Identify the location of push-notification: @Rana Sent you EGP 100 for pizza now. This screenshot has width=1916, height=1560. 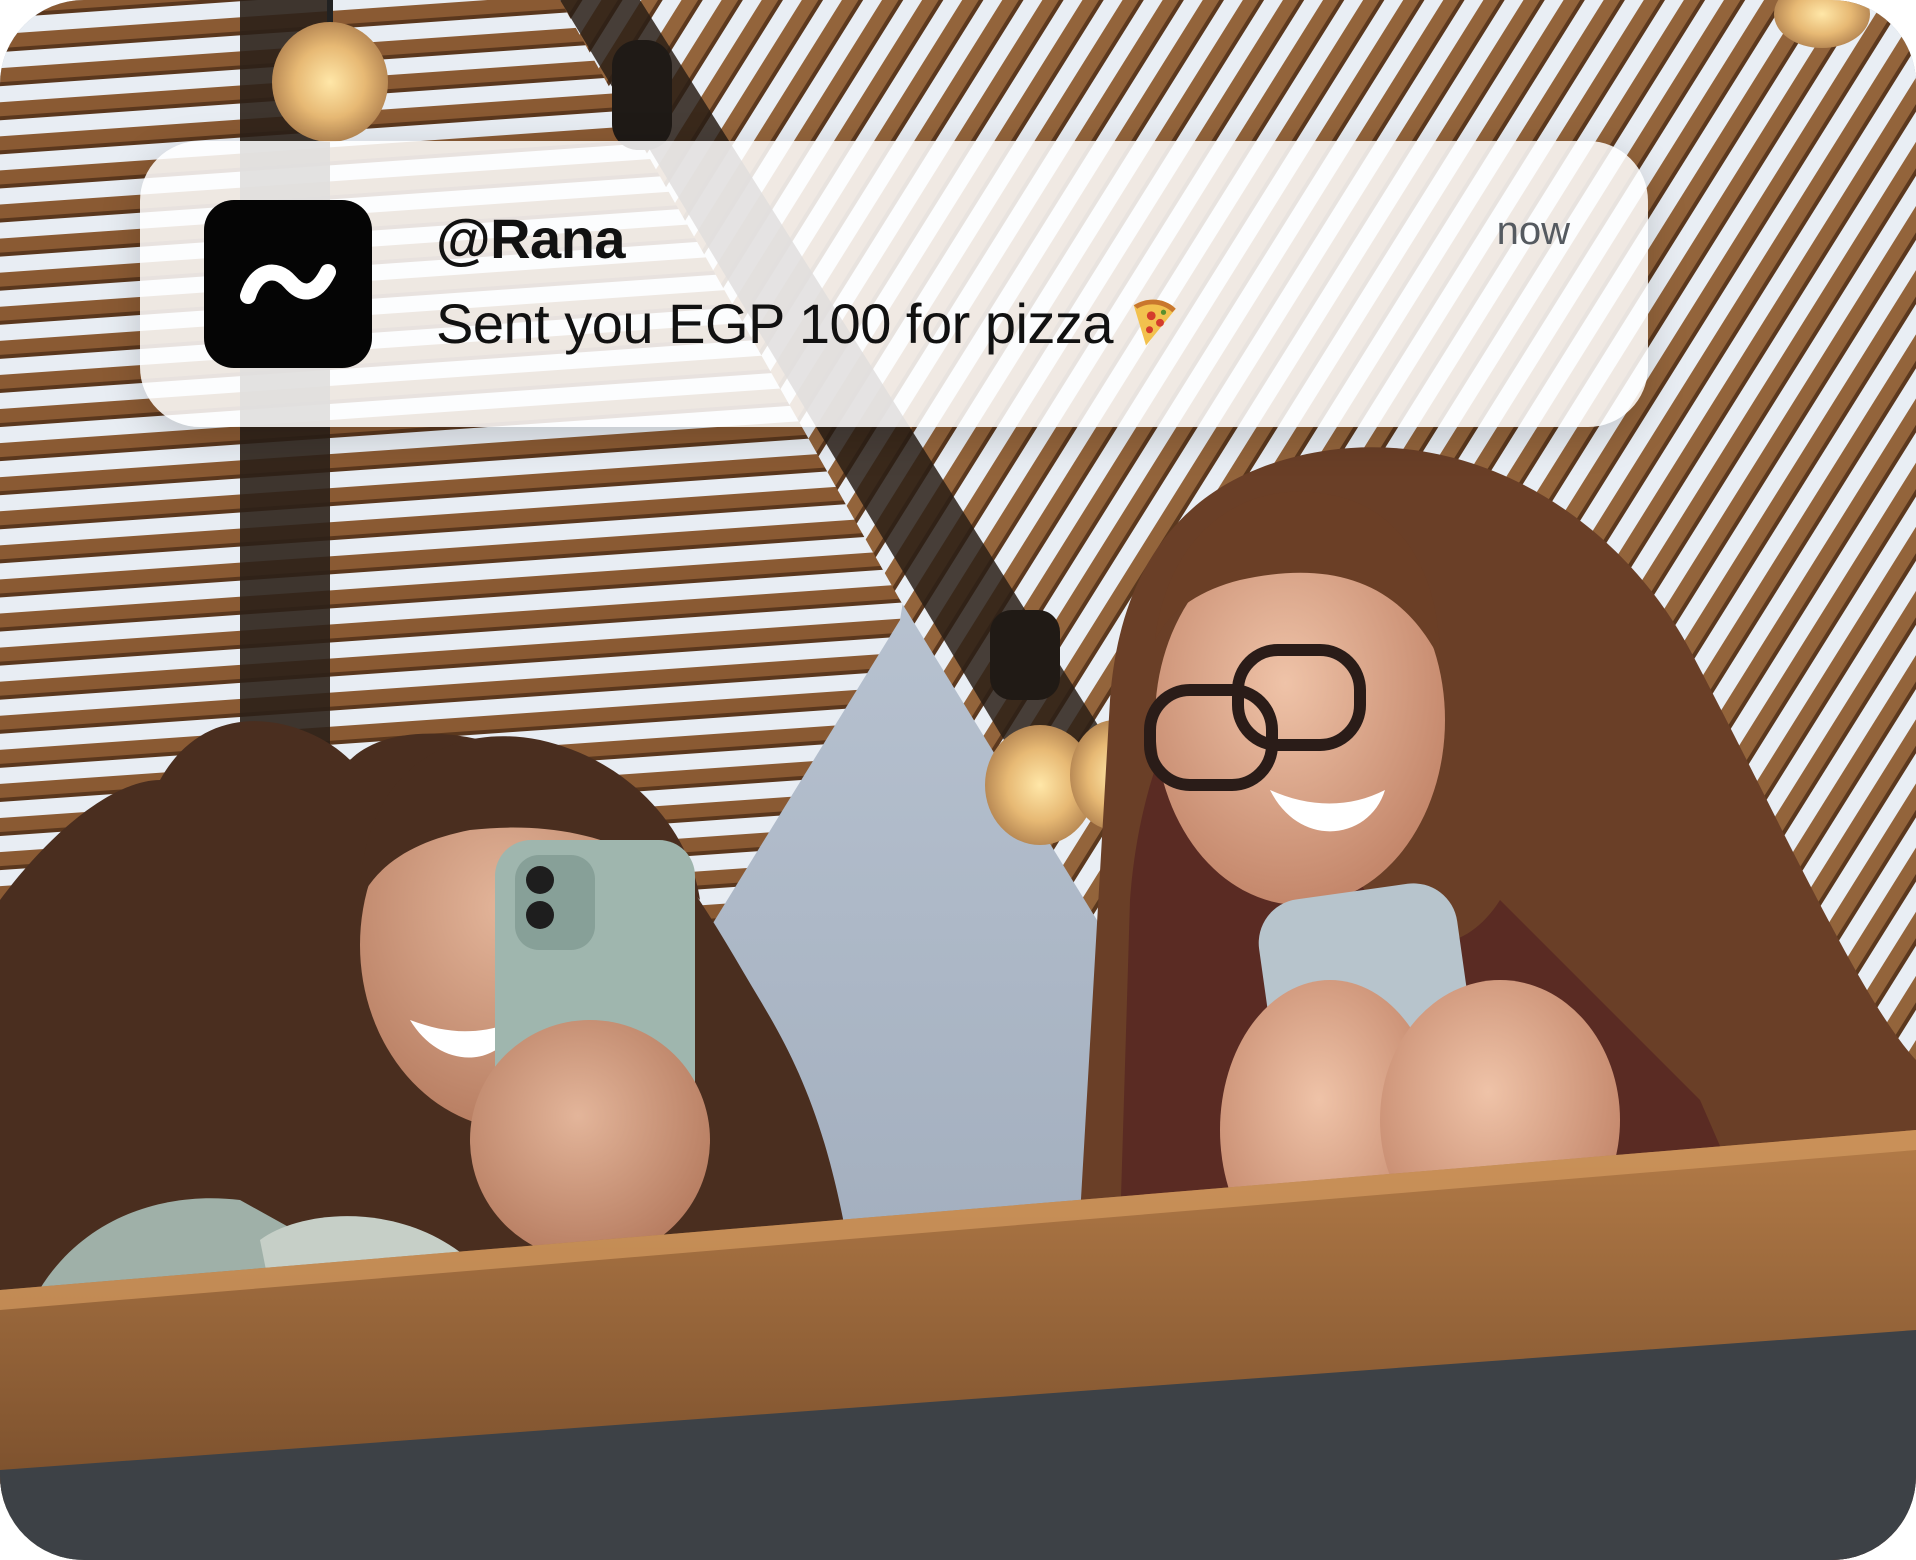
(894, 284).